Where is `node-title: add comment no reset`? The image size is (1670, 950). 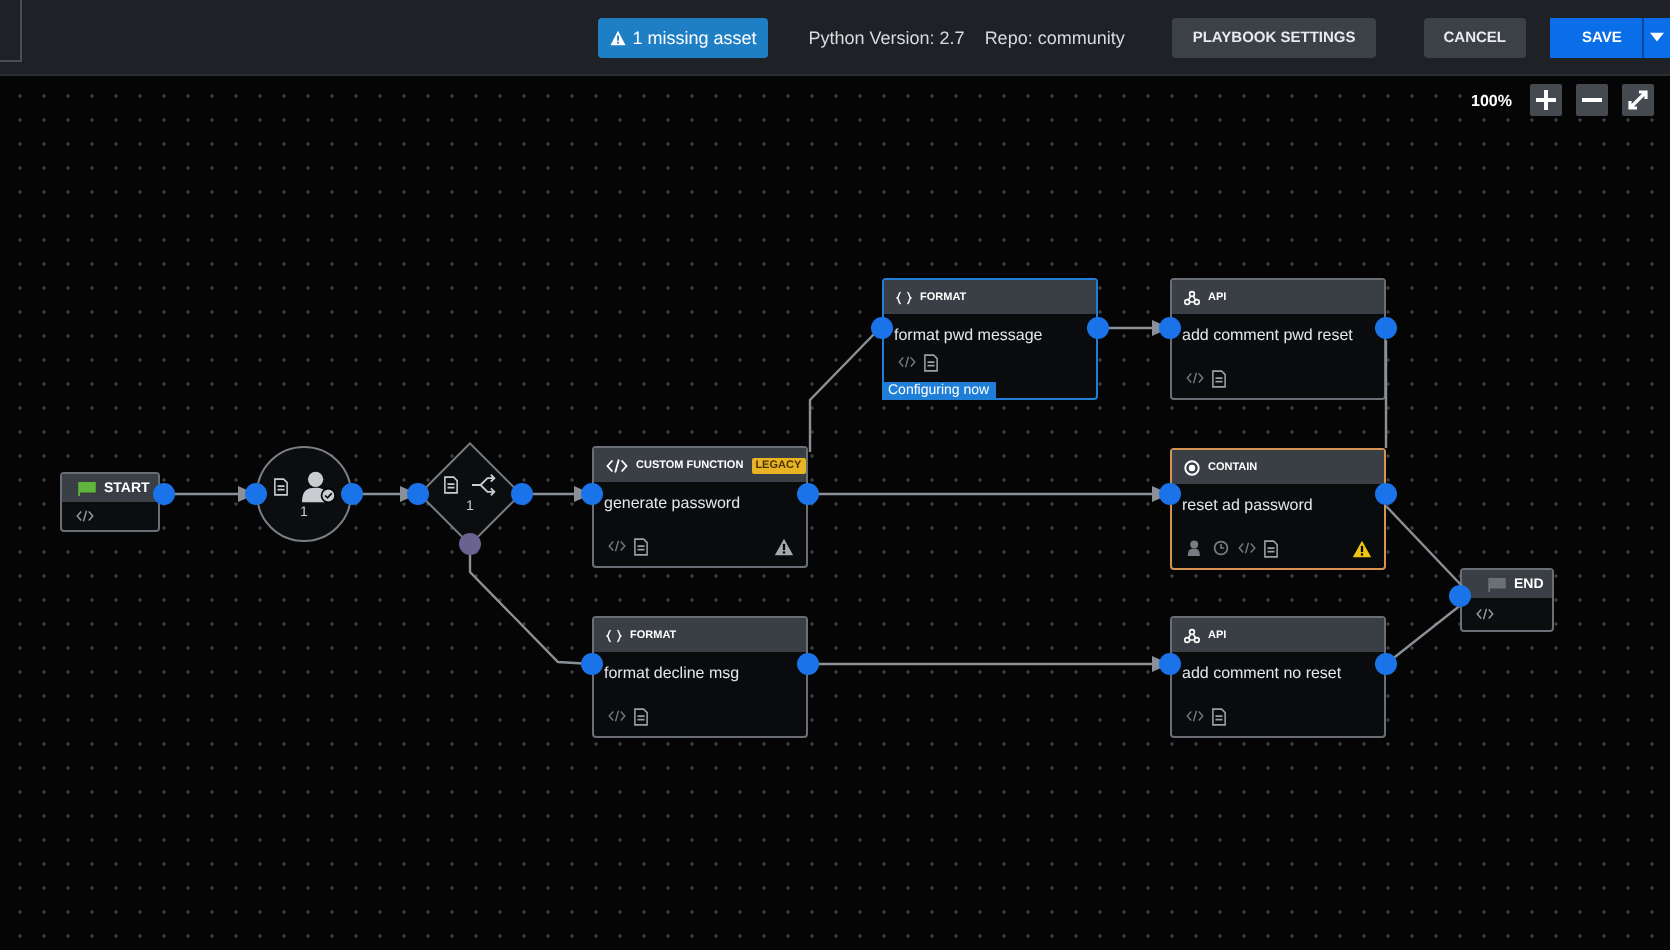 node-title: add comment no reset is located at coordinates (1262, 672).